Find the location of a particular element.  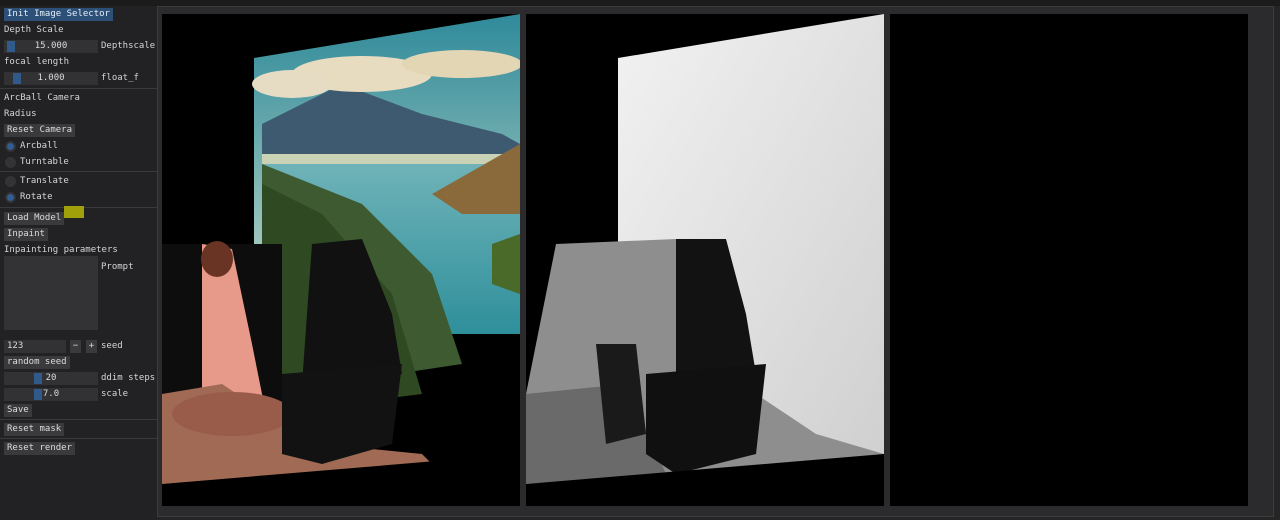

translate-radio is located at coordinates (10, 181).